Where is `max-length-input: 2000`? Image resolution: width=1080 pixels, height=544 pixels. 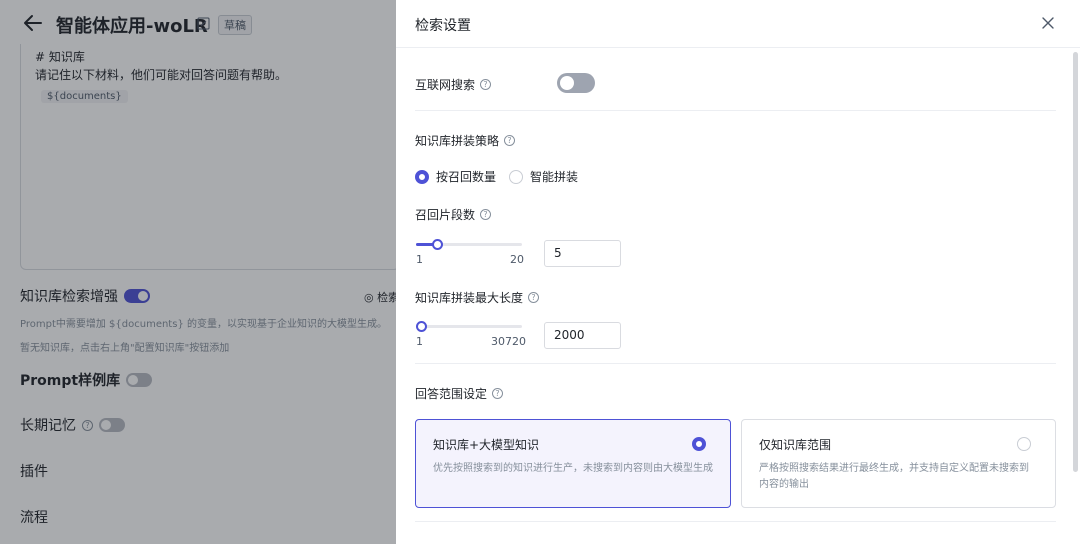 max-length-input: 2000 is located at coordinates (582, 335).